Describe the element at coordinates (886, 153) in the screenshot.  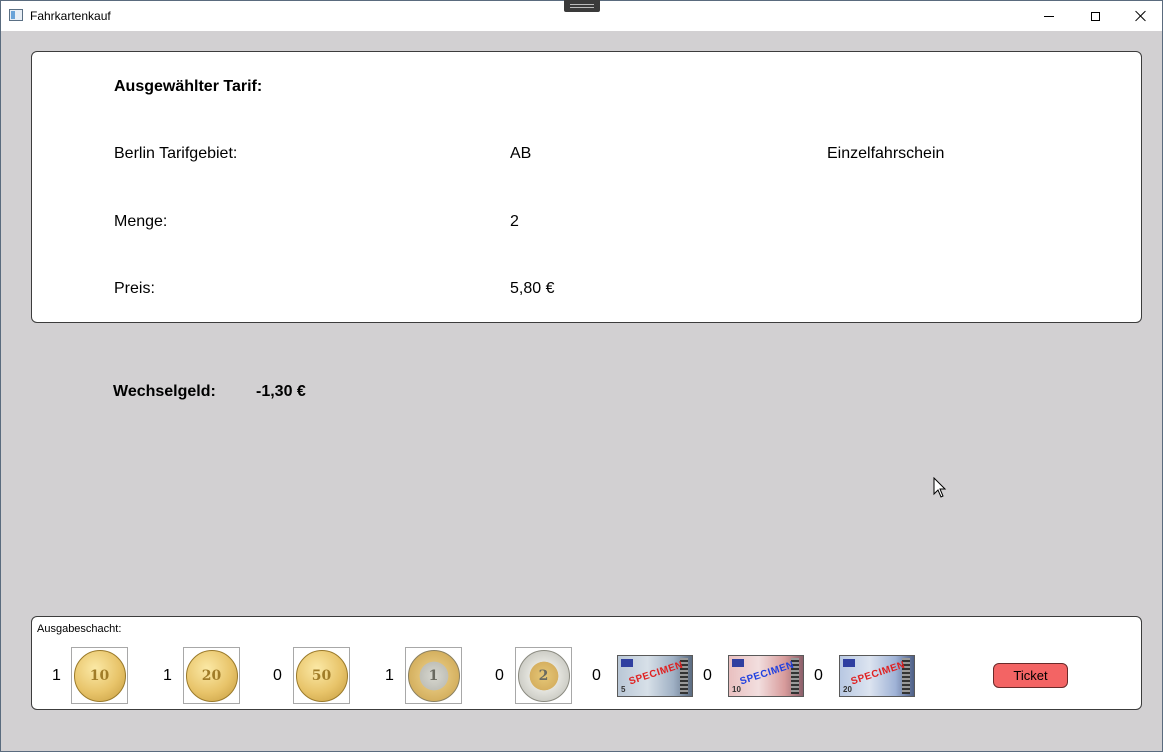
I see `ticket-type: Einzelfahrschein` at that location.